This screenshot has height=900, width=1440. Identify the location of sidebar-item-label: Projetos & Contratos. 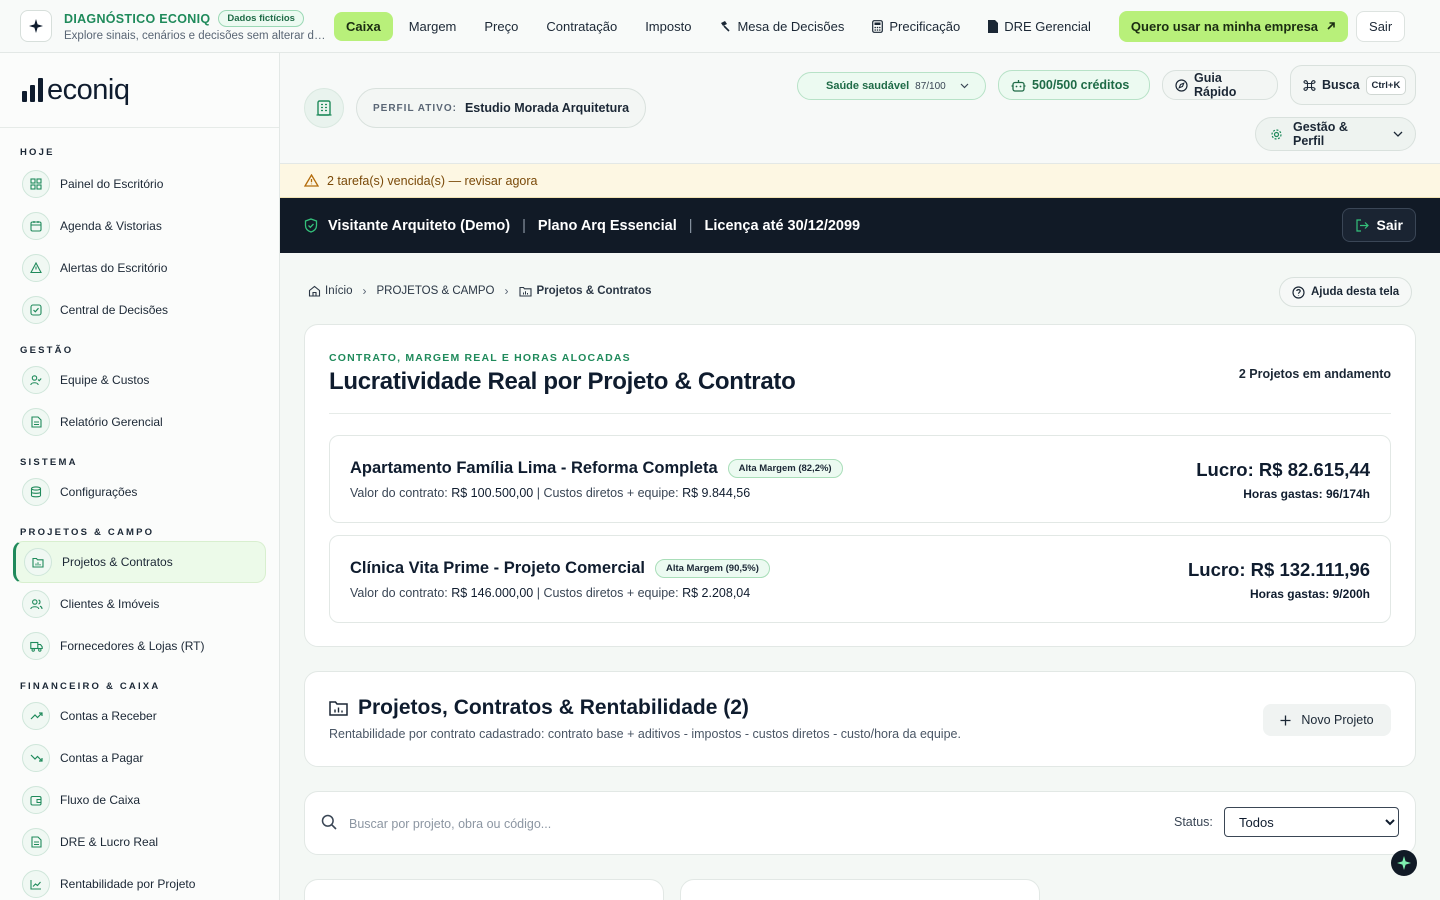
(117, 562).